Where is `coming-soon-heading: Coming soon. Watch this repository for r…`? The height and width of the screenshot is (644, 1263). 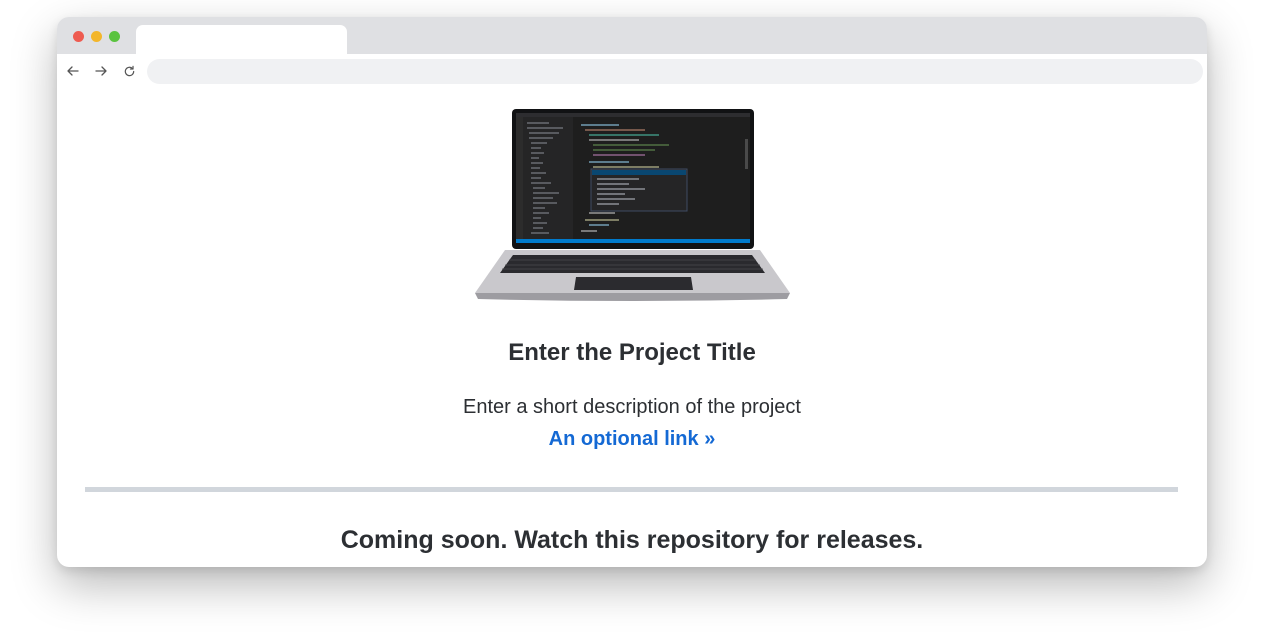 coming-soon-heading: Coming soon. Watch this repository for r… is located at coordinates (632, 540).